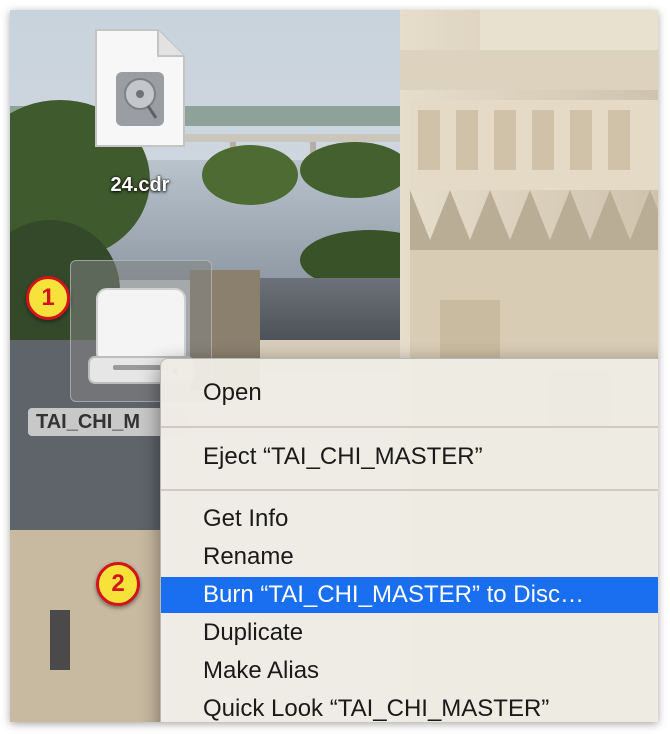 The width and height of the screenshot is (670, 734). What do you see at coordinates (140, 185) in the screenshot?
I see `file-icon-label: 24.cdr` at bounding box center [140, 185].